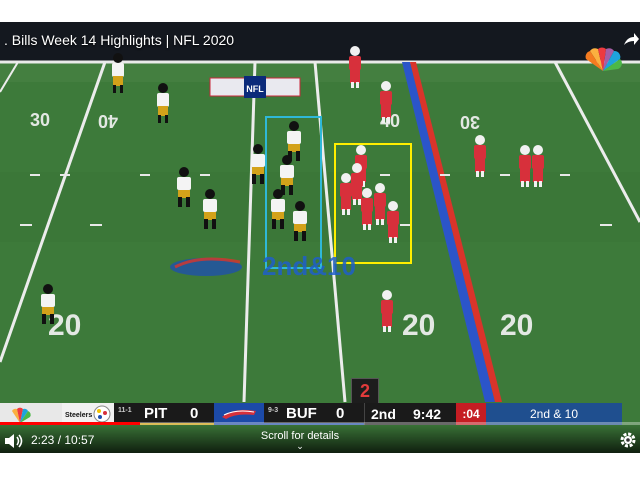 Image resolution: width=640 pixels, height=480 pixels. Describe the element at coordinates (631, 40) in the screenshot. I see `share-arrow-icon` at that location.